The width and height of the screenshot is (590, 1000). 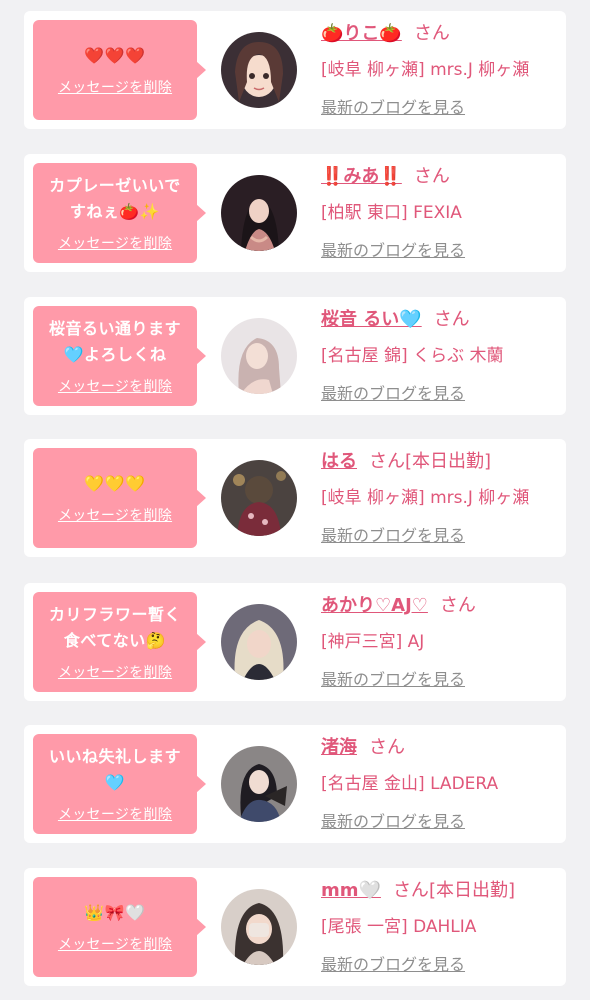 What do you see at coordinates (351, 890) in the screenshot?
I see `user-name-link: mm🤍` at bounding box center [351, 890].